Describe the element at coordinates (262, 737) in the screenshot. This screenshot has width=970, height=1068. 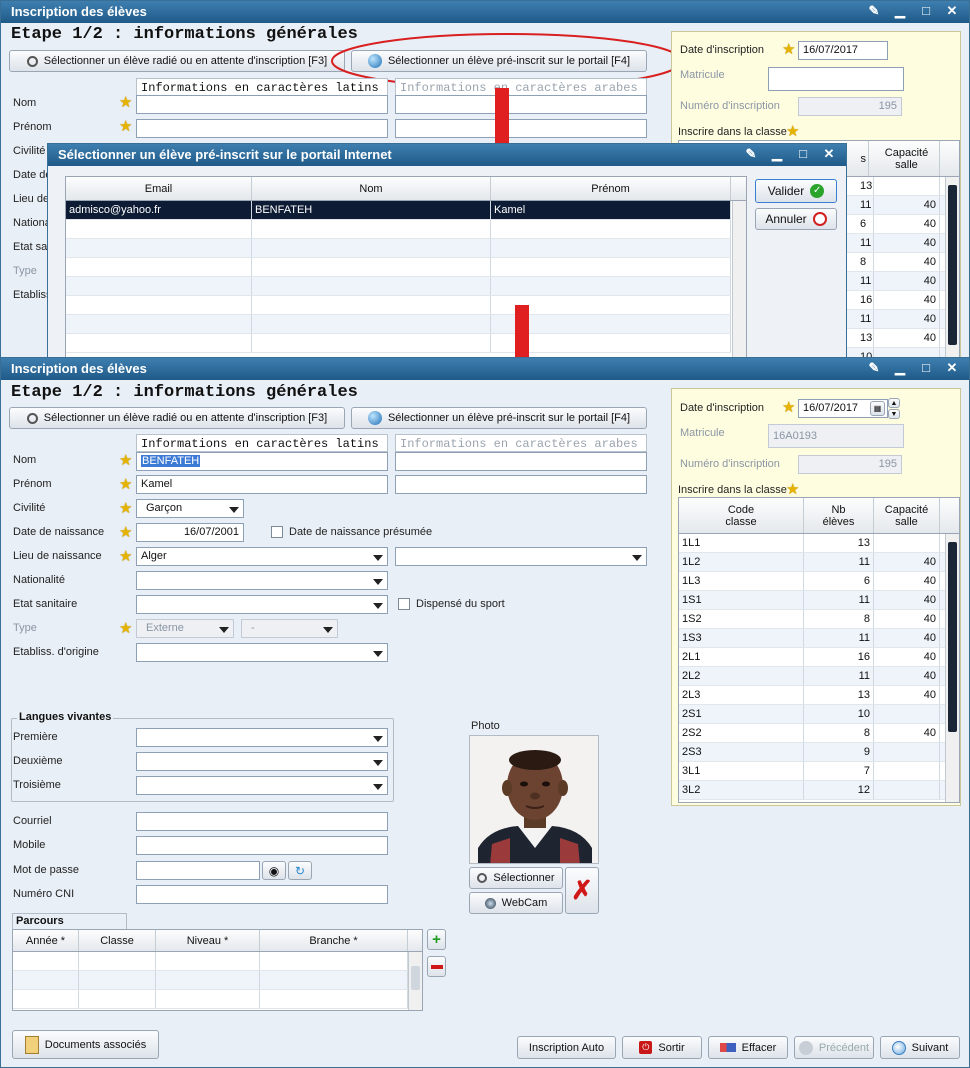
I see `premiere-select` at that location.